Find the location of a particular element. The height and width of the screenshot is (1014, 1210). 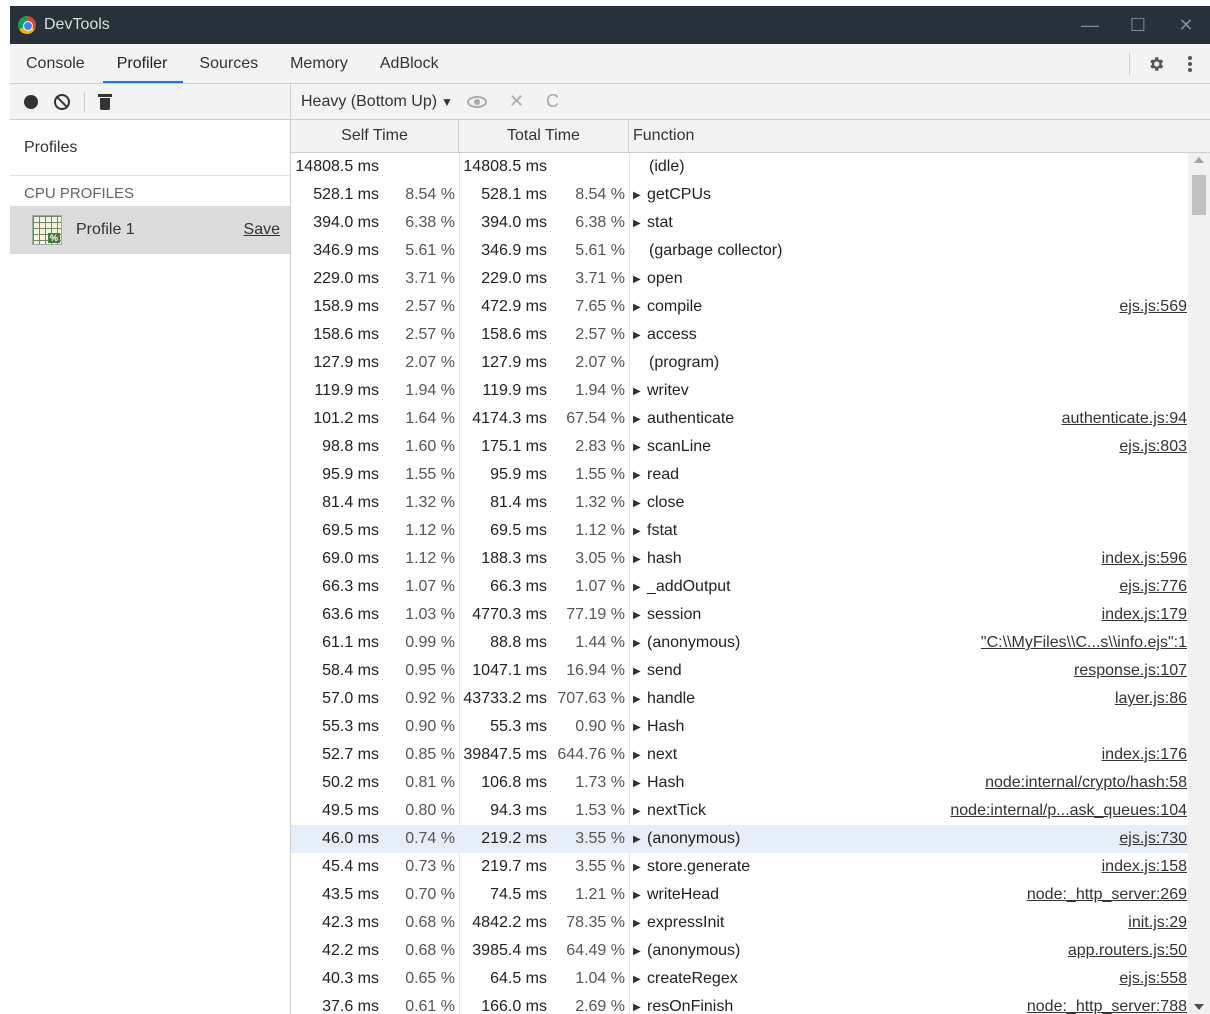

scroll-up-arrow-icon is located at coordinates (1199, 160).